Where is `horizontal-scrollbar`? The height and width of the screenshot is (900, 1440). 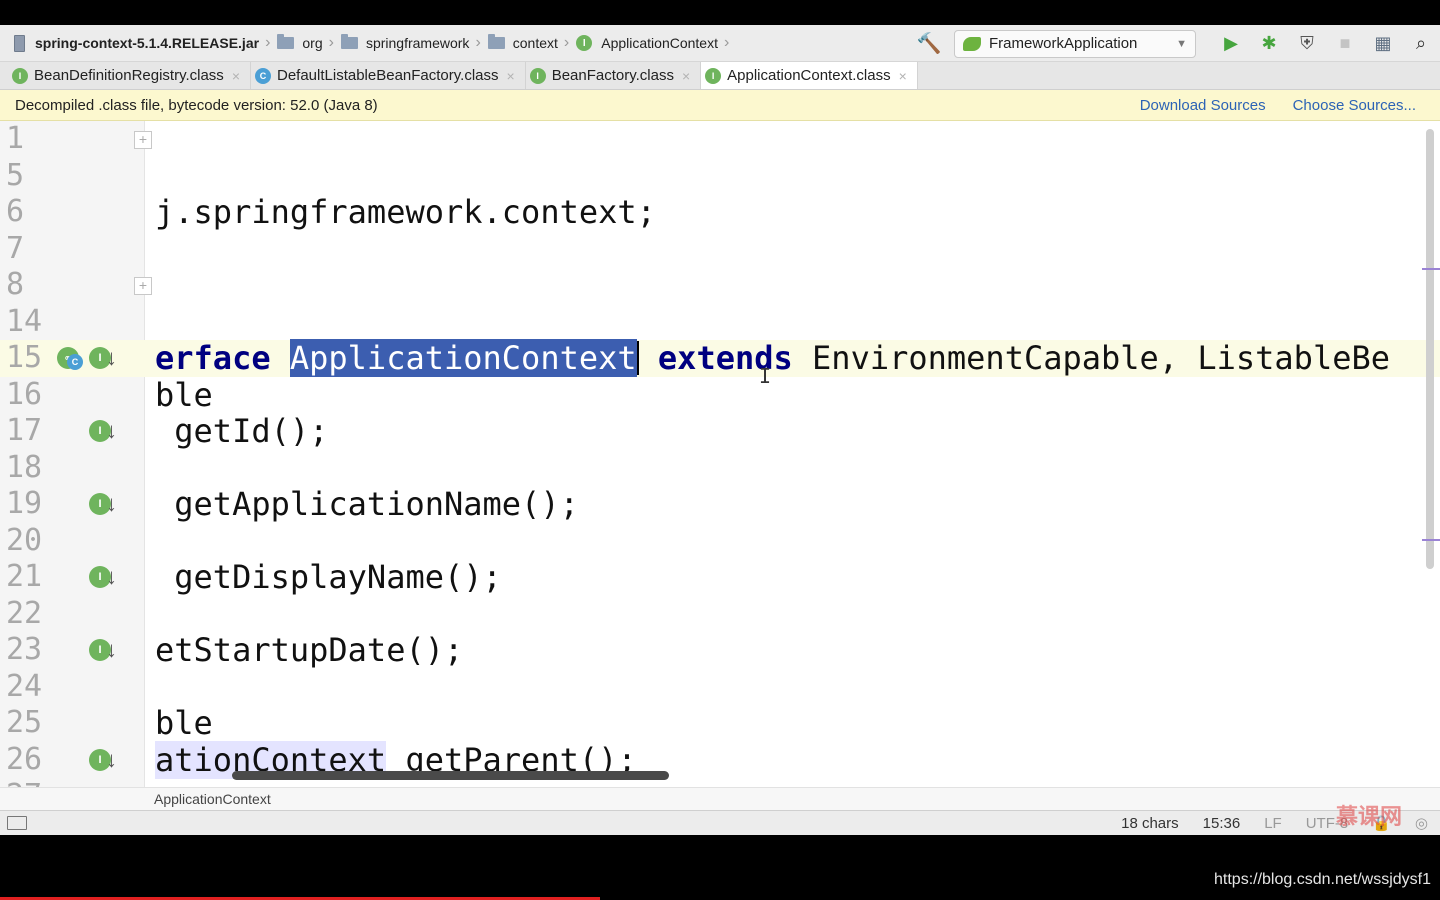 horizontal-scrollbar is located at coordinates (450, 775).